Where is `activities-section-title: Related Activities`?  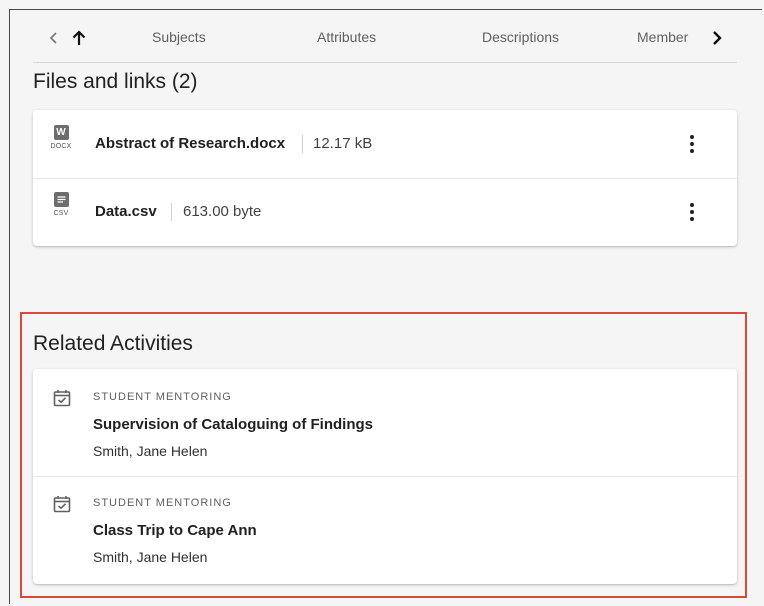
activities-section-title: Related Activities is located at coordinates (113, 343).